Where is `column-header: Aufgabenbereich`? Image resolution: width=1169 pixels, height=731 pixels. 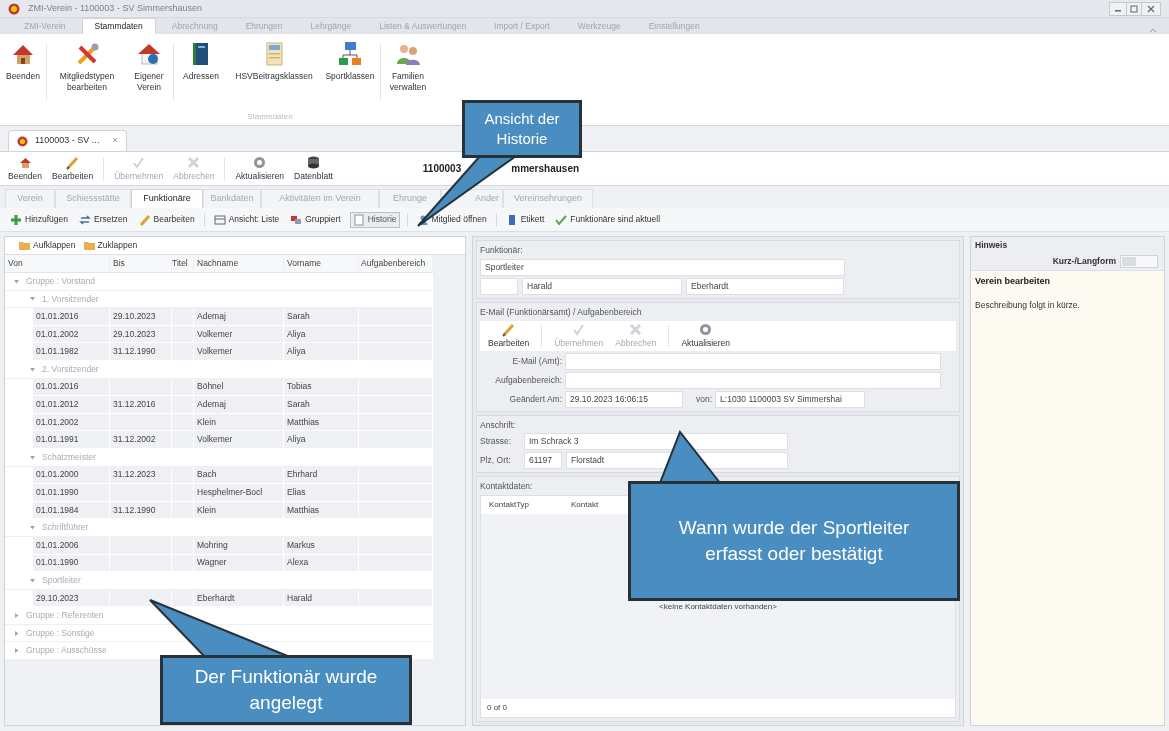 column-header: Aufgabenbereich is located at coordinates (396, 263).